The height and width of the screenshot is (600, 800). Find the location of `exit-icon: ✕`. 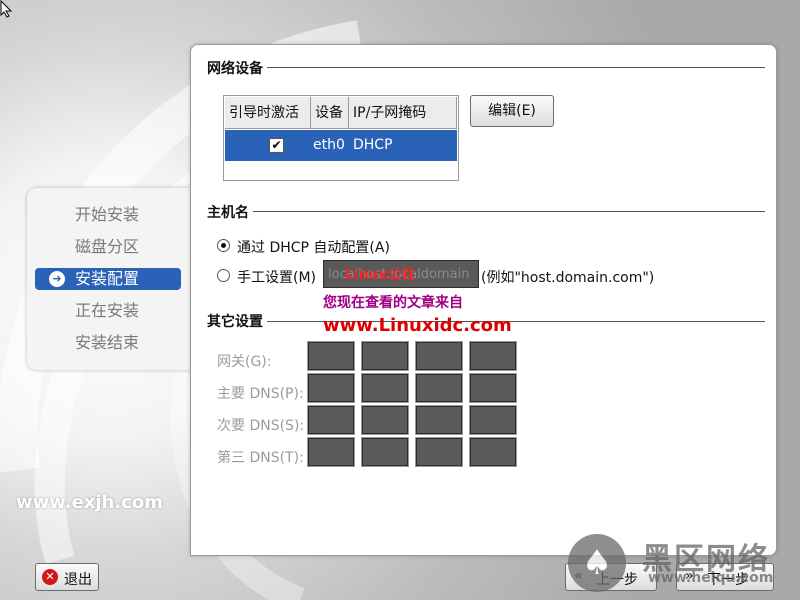

exit-icon: ✕ is located at coordinates (50, 577).